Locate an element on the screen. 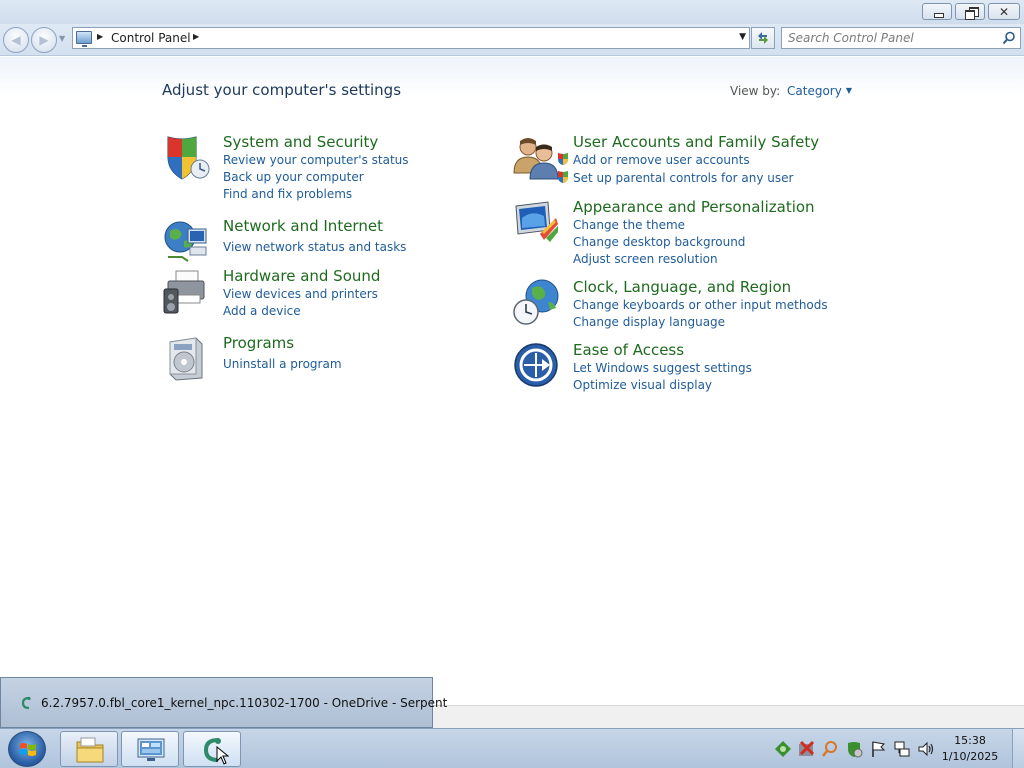  category-link: Adjust screen resolution is located at coordinates (659, 259).